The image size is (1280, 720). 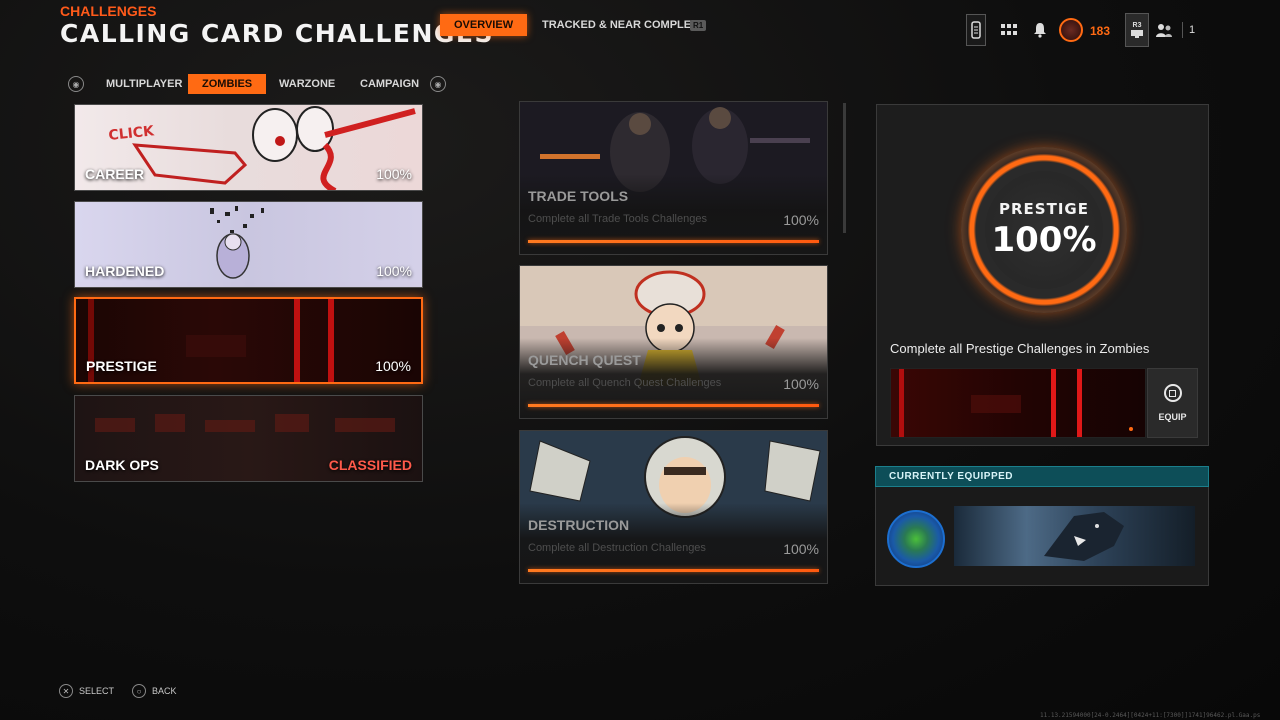 I want to click on werewolf-card-art, so click(x=1084, y=536).